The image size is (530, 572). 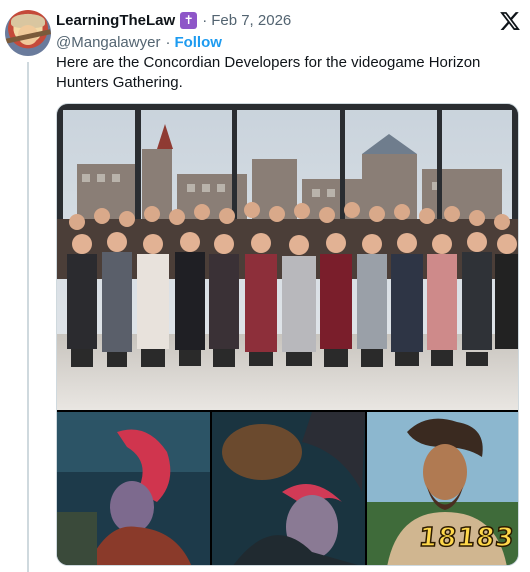 I want to click on display-name: LearningTheLaw, so click(x=115, y=20).